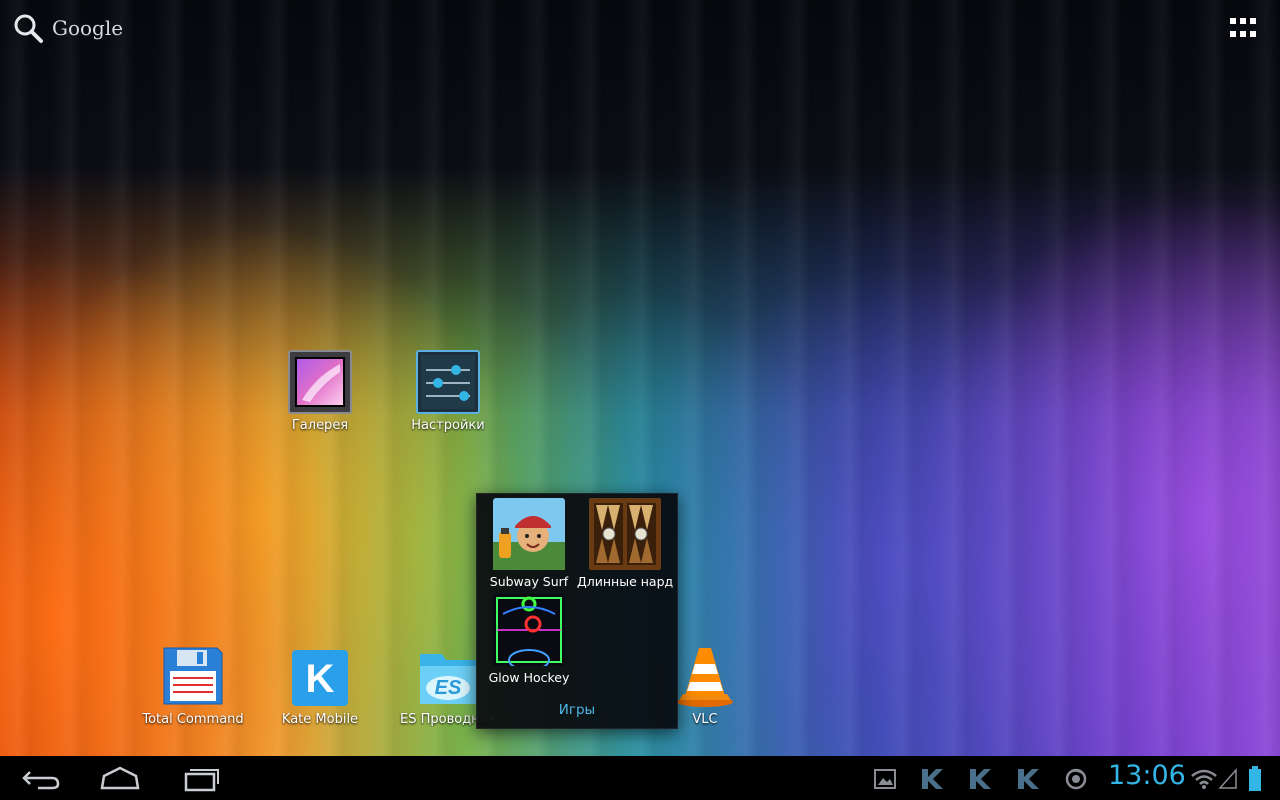  Describe the element at coordinates (448, 382) in the screenshot. I see `settings-icon` at that location.